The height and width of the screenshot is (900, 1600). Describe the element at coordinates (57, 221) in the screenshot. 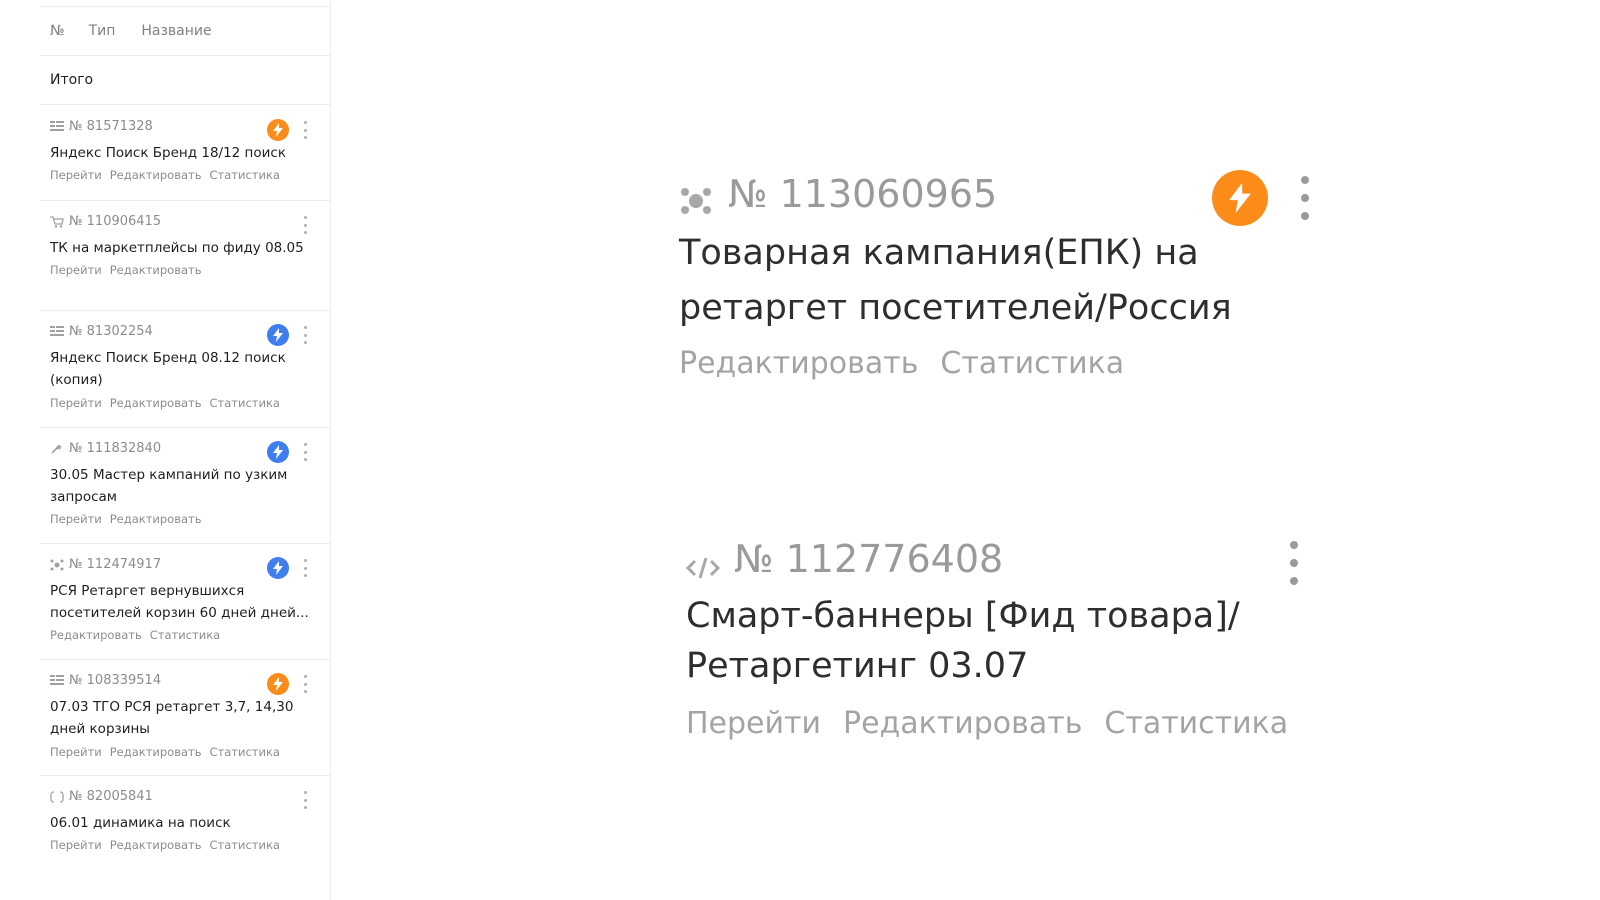

I see `cart-icon` at that location.